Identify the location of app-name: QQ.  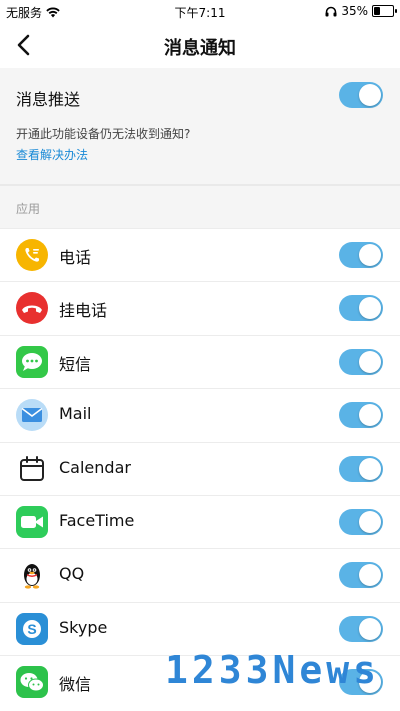
(72, 574).